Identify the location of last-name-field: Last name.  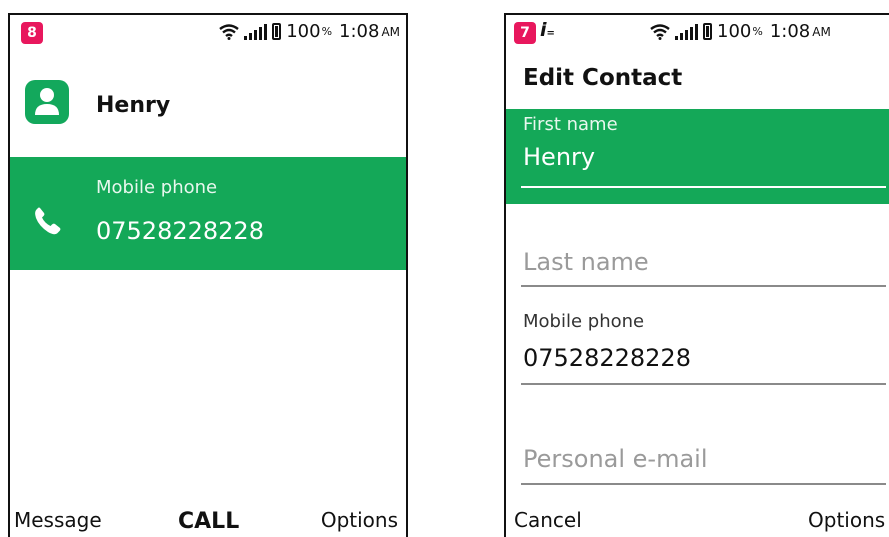
(697, 275).